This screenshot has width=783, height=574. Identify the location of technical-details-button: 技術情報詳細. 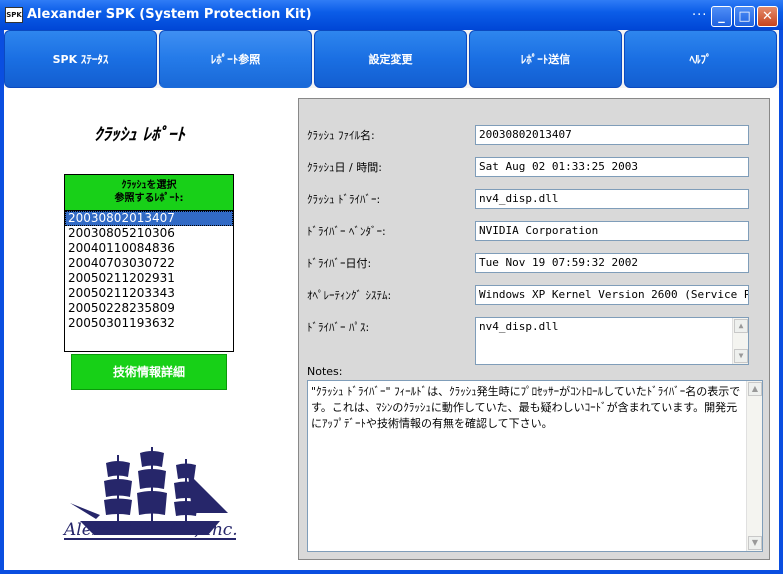
(149, 372).